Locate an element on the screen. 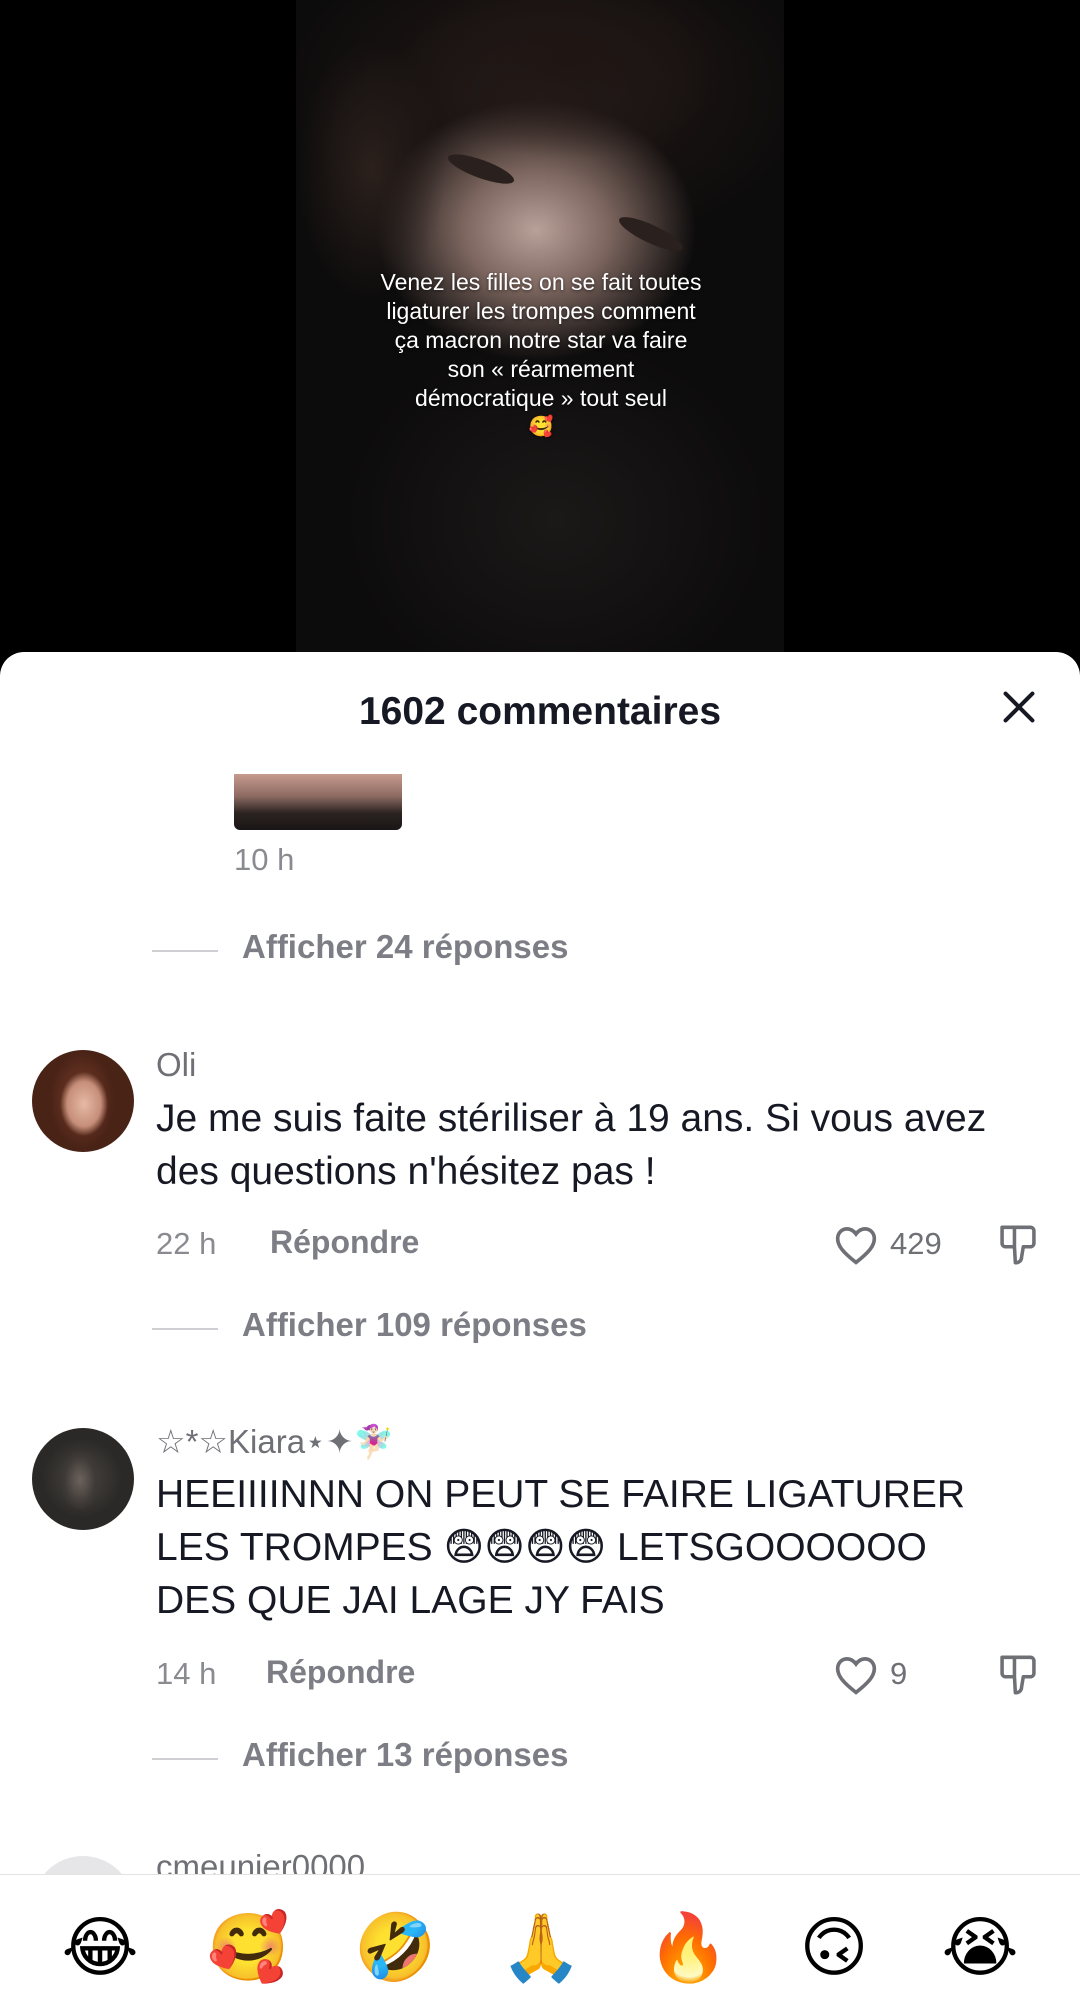 This screenshot has width=1080, height=2013. video-caption-emoji: 🥰 is located at coordinates (541, 427).